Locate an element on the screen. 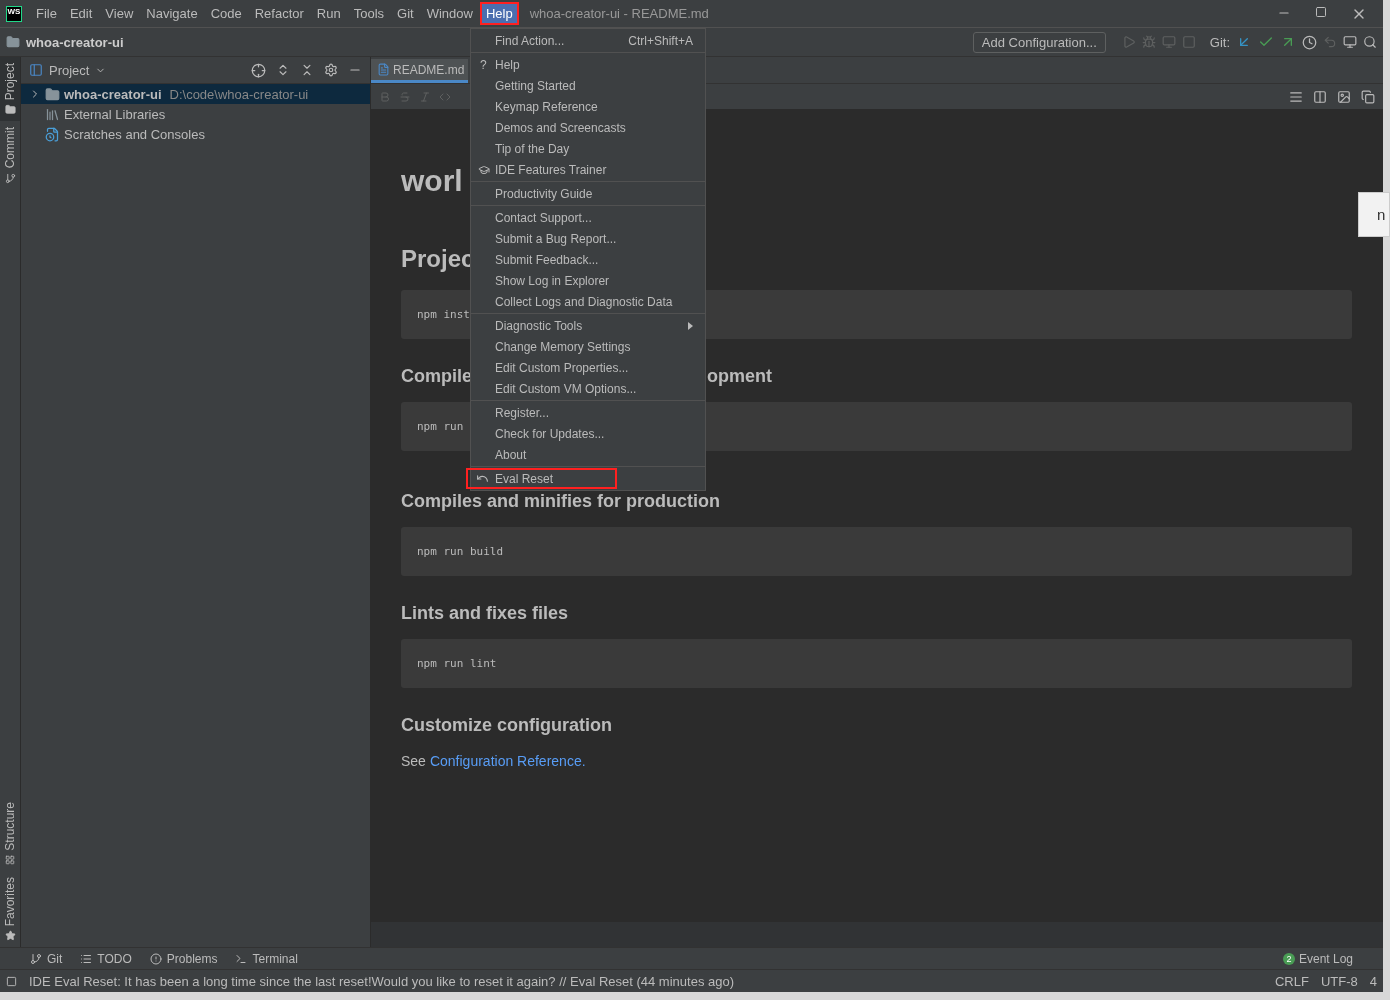 Image resolution: width=1390 pixels, height=1000 pixels. panel-icon is located at coordinates (36, 70).